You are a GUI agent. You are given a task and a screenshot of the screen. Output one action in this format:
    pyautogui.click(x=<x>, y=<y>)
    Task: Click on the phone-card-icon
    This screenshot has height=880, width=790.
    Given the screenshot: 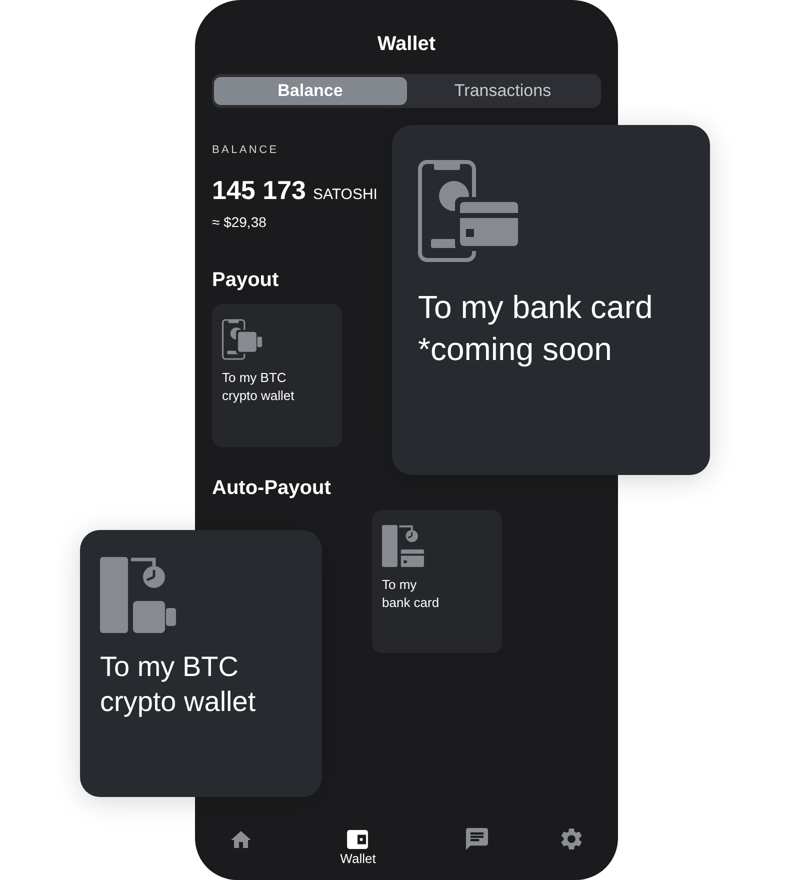 What is the action you would take?
    pyautogui.click(x=468, y=211)
    